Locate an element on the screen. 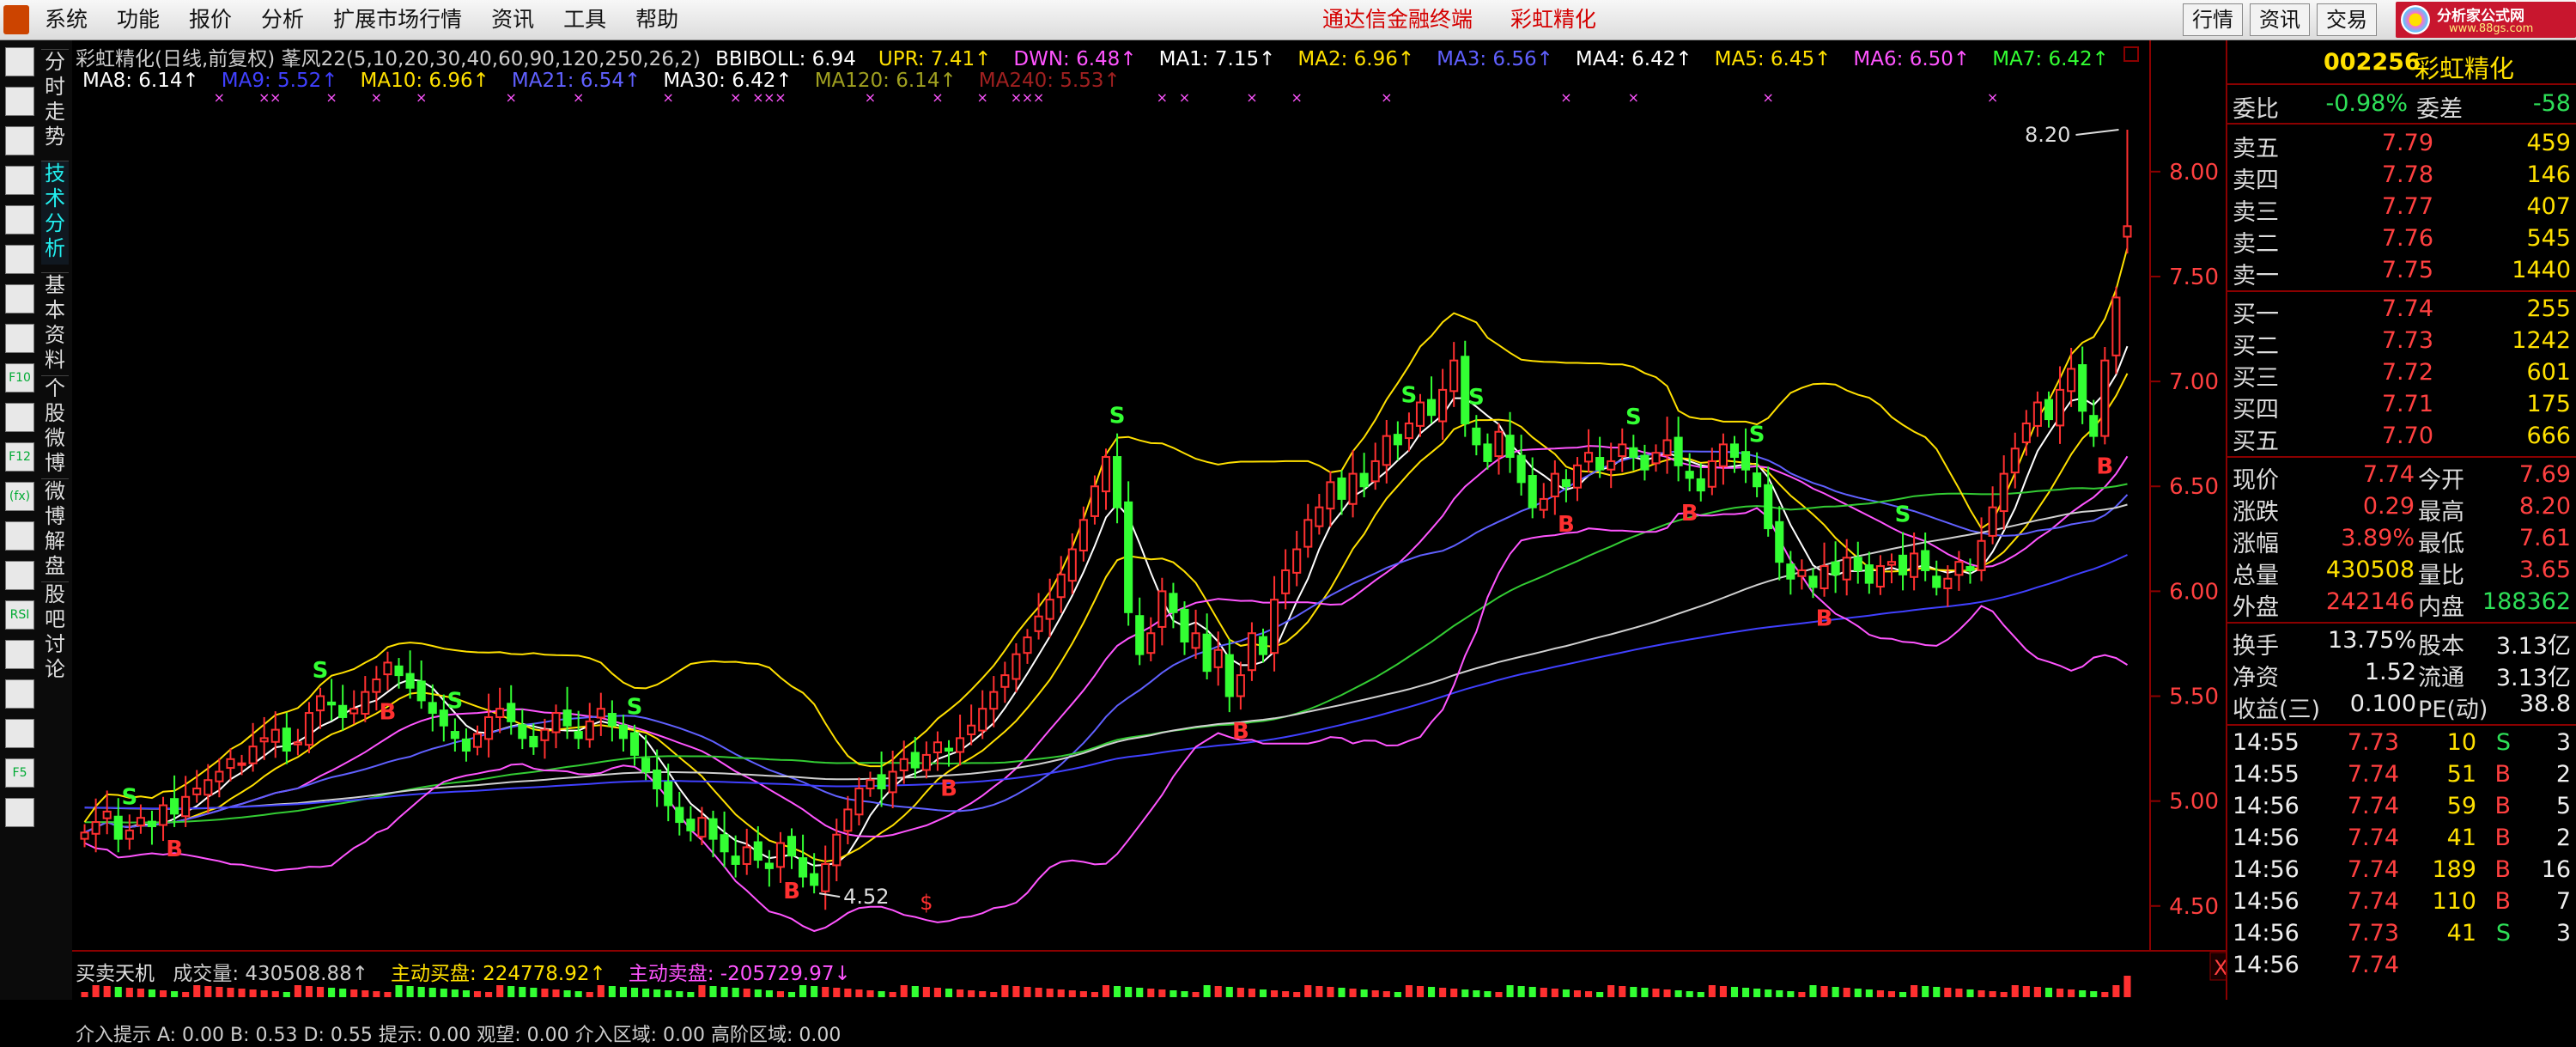  tab-stock-weibo: 个股微博 is located at coordinates (55, 425).